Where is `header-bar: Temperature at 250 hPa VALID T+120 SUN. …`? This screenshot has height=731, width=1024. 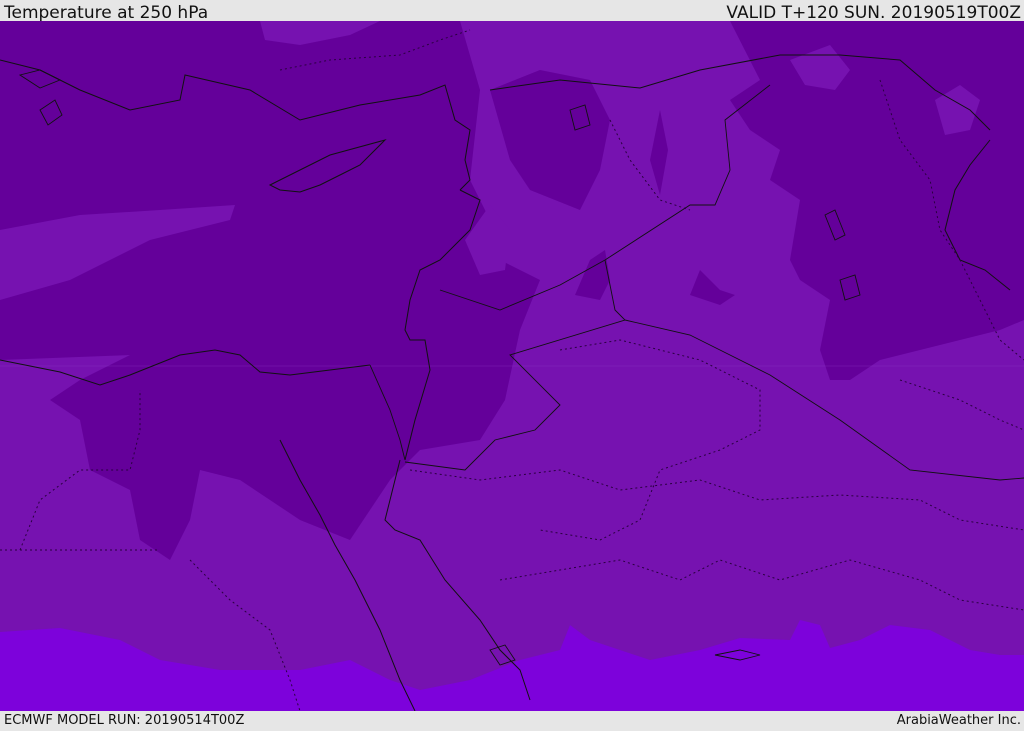
header-bar: Temperature at 250 hPa VALID T+120 SUN. … is located at coordinates (512, 11).